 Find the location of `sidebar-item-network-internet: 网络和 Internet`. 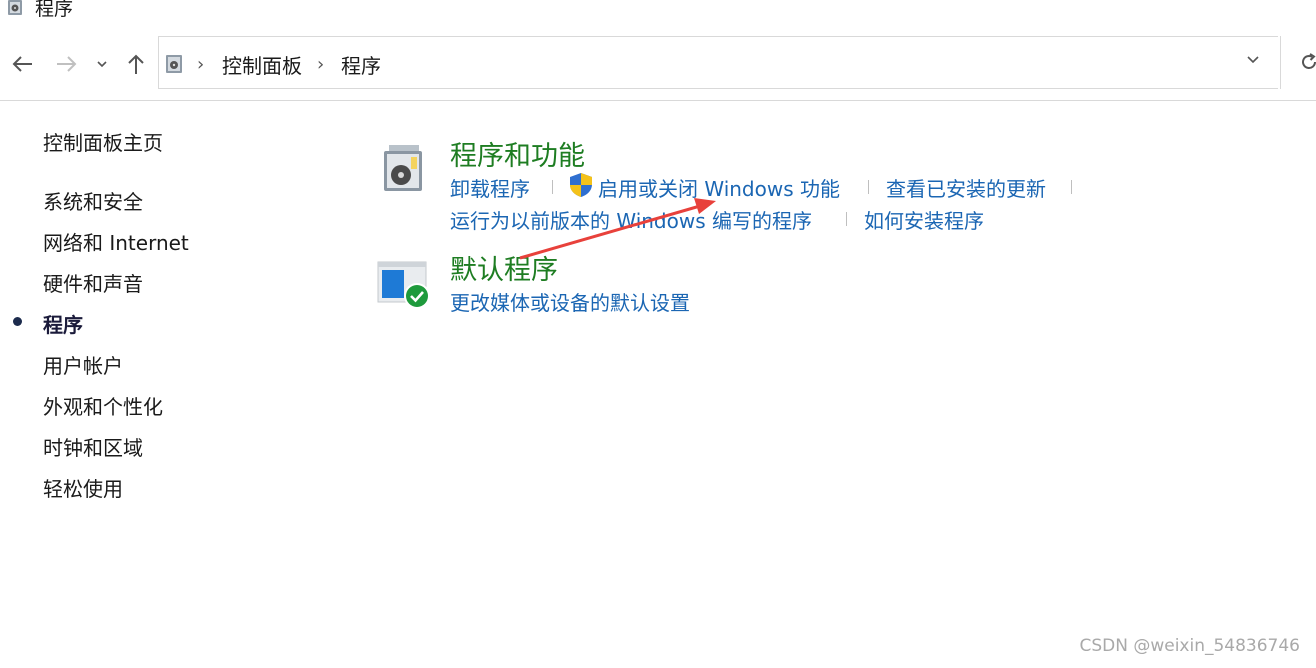

sidebar-item-network-internet: 网络和 Internet is located at coordinates (116, 241).